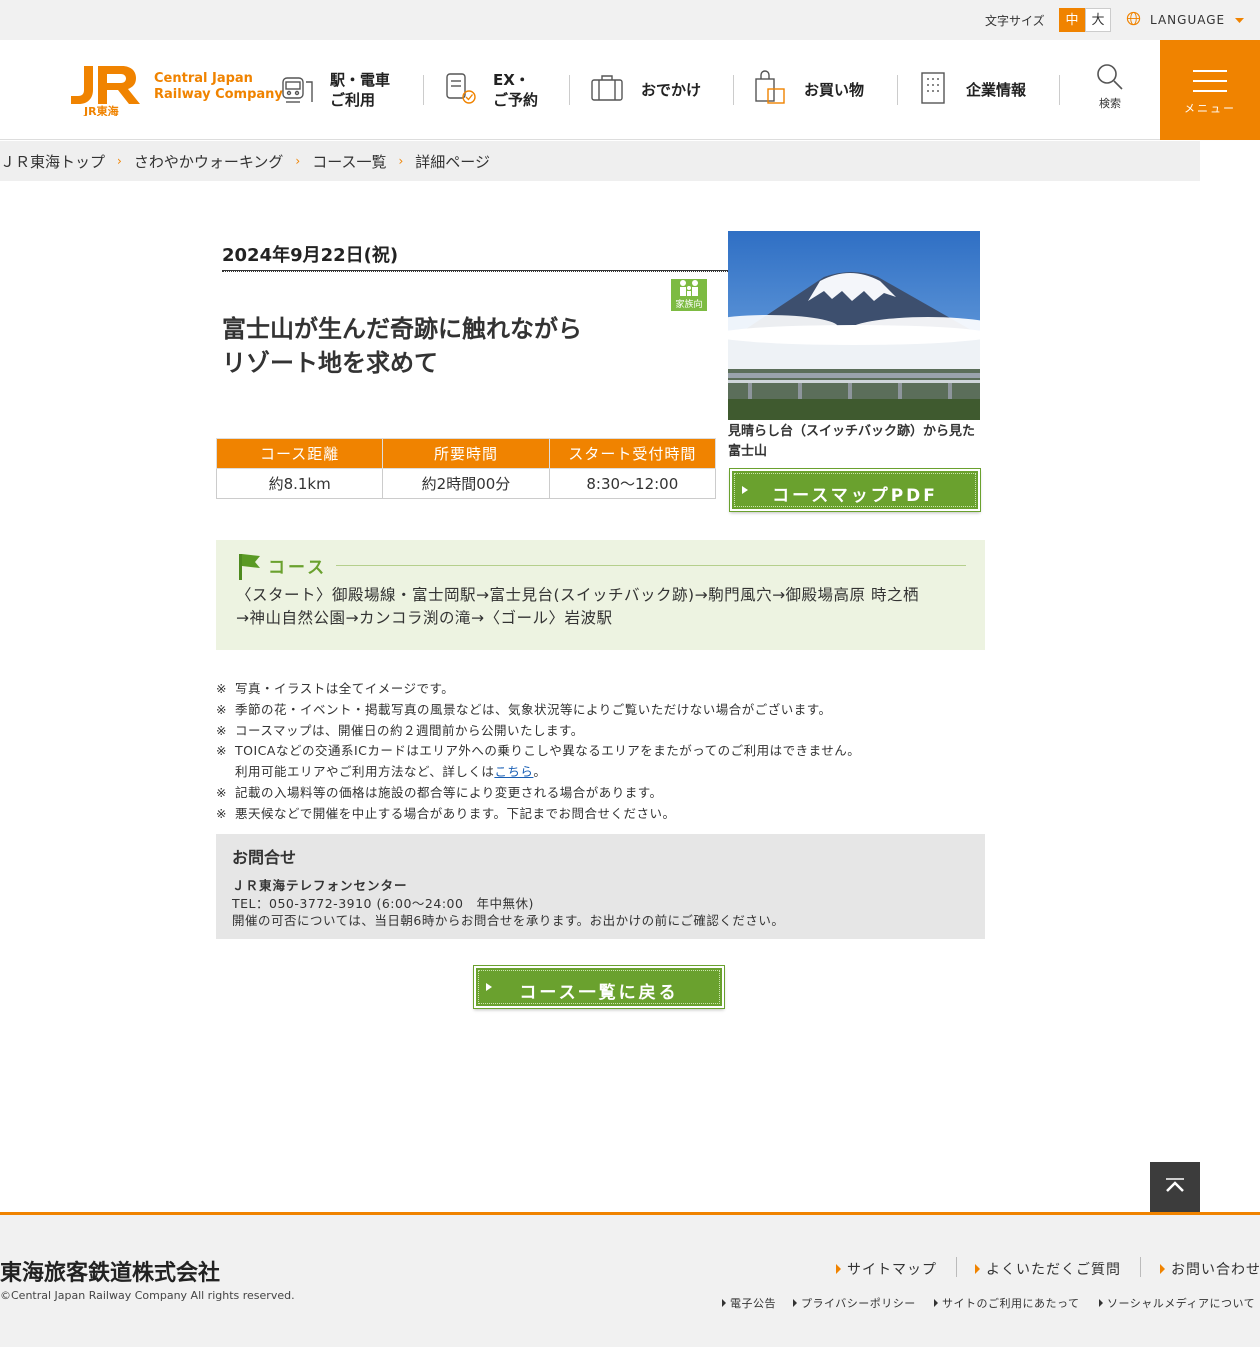  I want to click on breadcrumb-link-course-list: コース一覧, so click(349, 161).